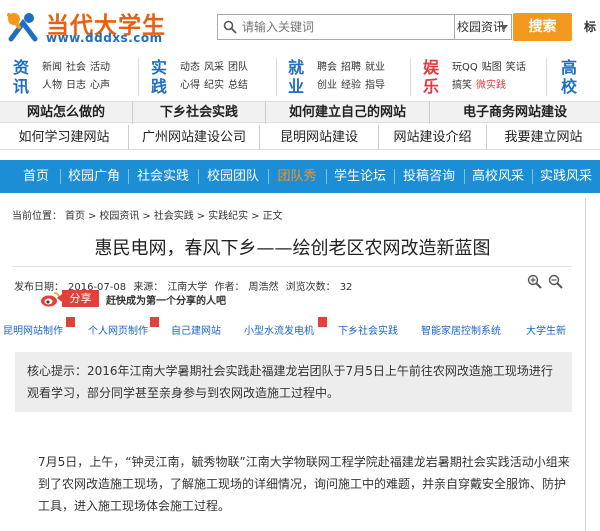 This screenshot has height=531, width=600. I want to click on category-link: 总结, so click(238, 85).